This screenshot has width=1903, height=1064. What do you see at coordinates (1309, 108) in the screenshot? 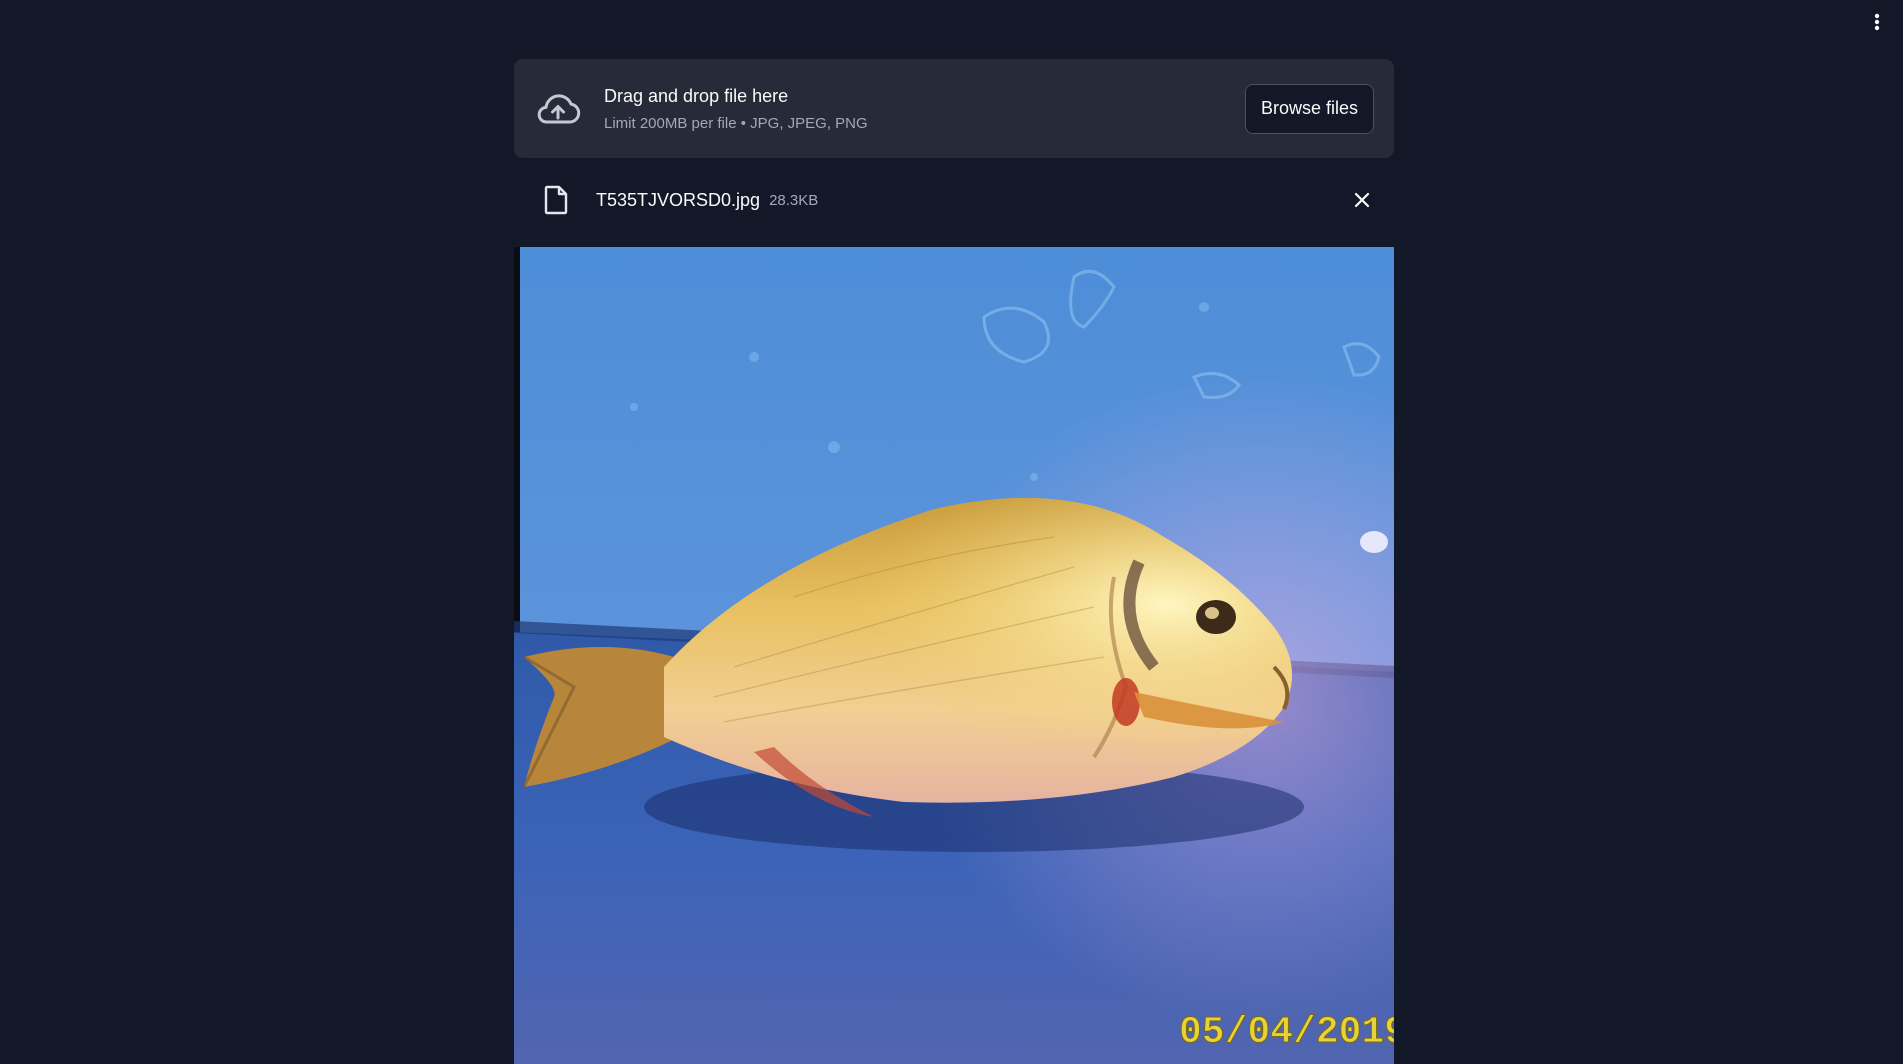
I see `browse-files-button: Browse files` at bounding box center [1309, 108].